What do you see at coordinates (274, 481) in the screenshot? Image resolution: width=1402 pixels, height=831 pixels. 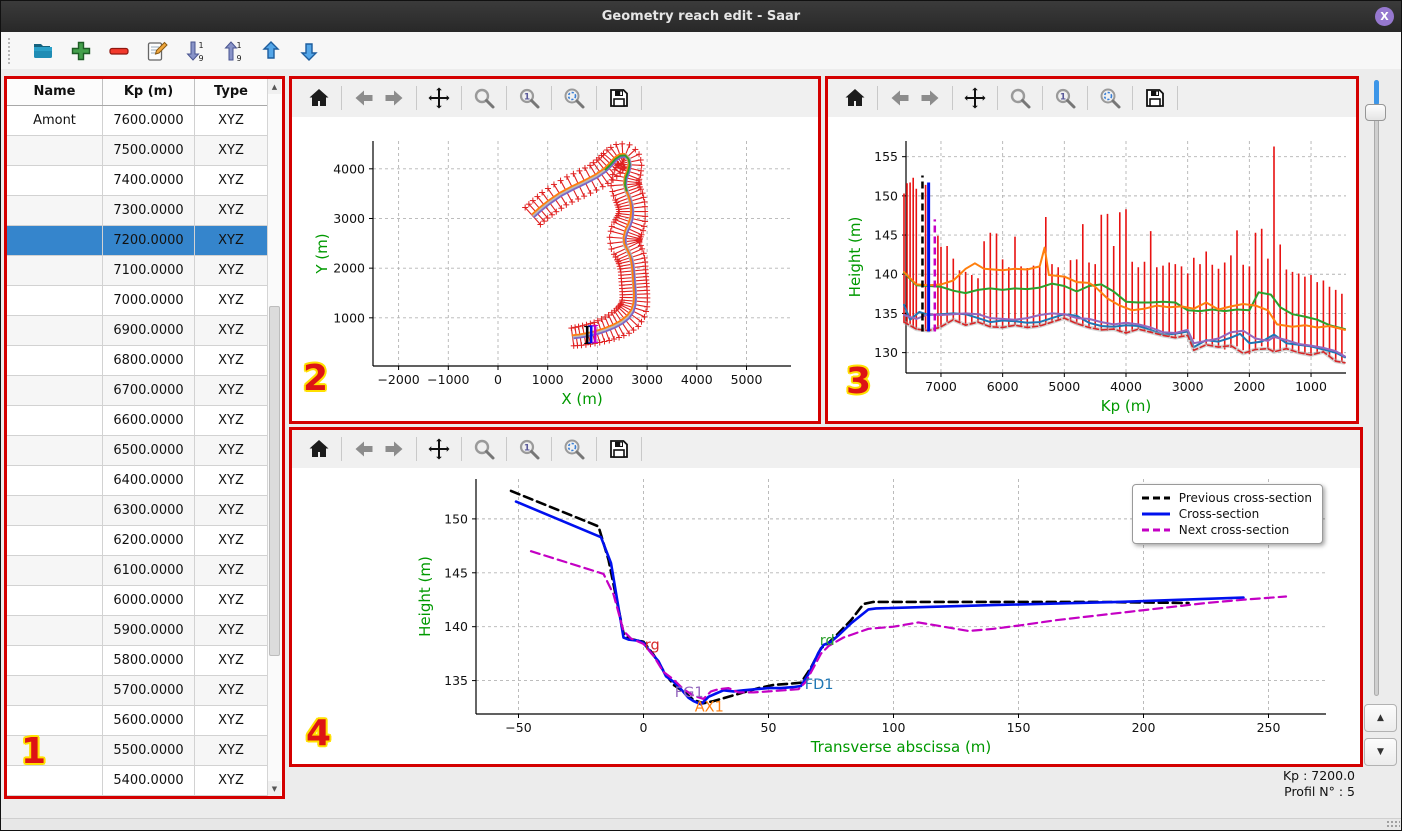 I see `scrollbar-thumb` at bounding box center [274, 481].